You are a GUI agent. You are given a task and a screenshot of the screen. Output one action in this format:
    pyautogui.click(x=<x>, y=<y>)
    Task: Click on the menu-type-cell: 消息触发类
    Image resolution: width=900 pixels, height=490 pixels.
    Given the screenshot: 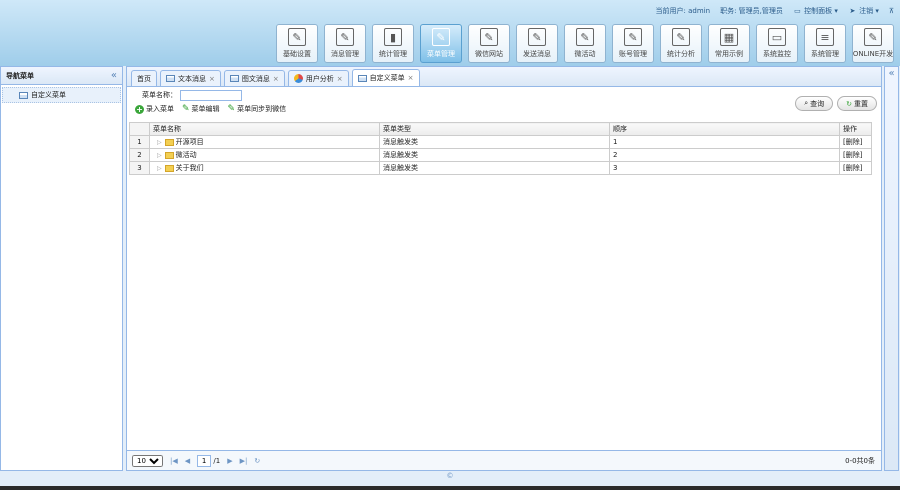 What is the action you would take?
    pyautogui.click(x=494, y=155)
    